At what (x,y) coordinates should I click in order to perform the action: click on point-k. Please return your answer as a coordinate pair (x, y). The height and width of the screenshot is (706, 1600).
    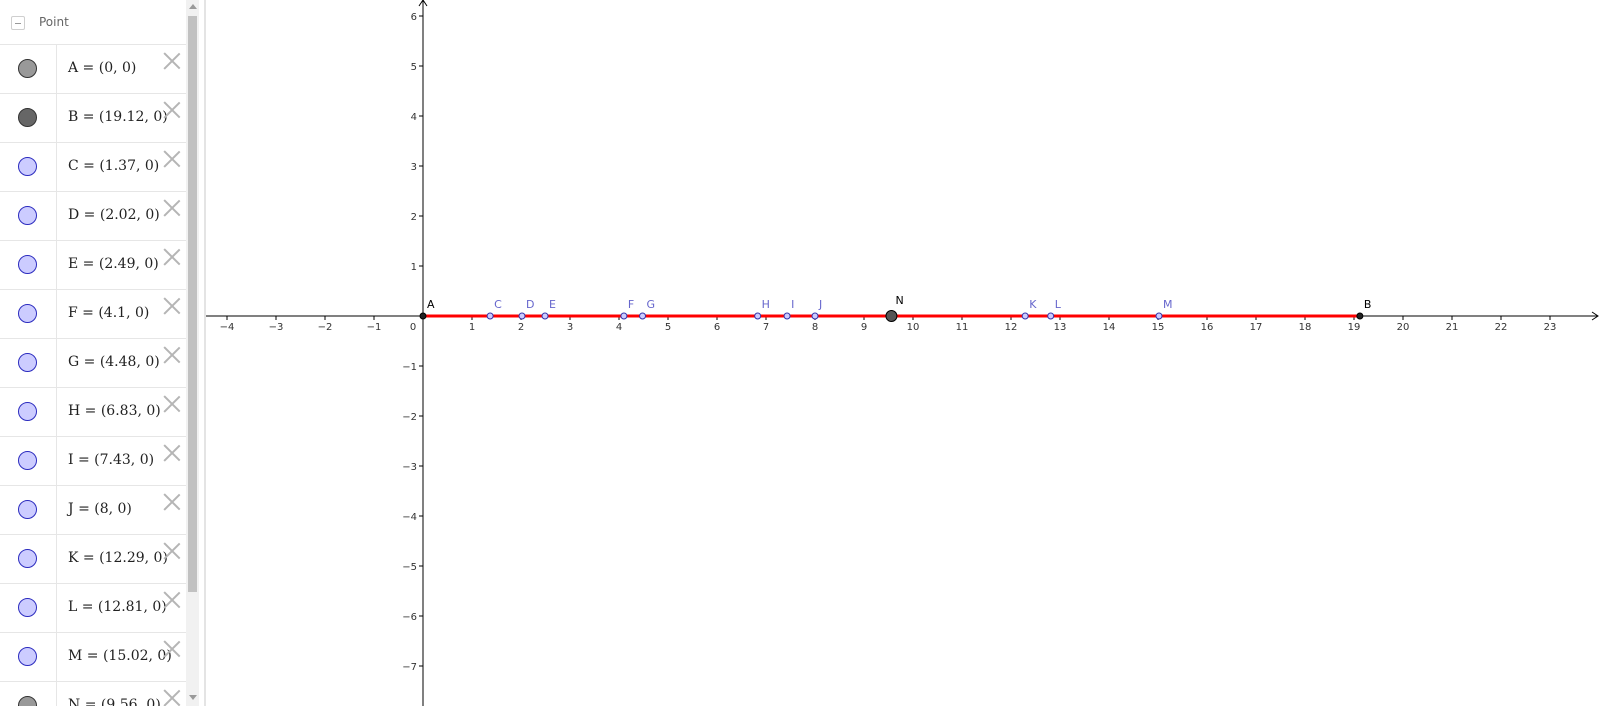
    Looking at the image, I should click on (1025, 316).